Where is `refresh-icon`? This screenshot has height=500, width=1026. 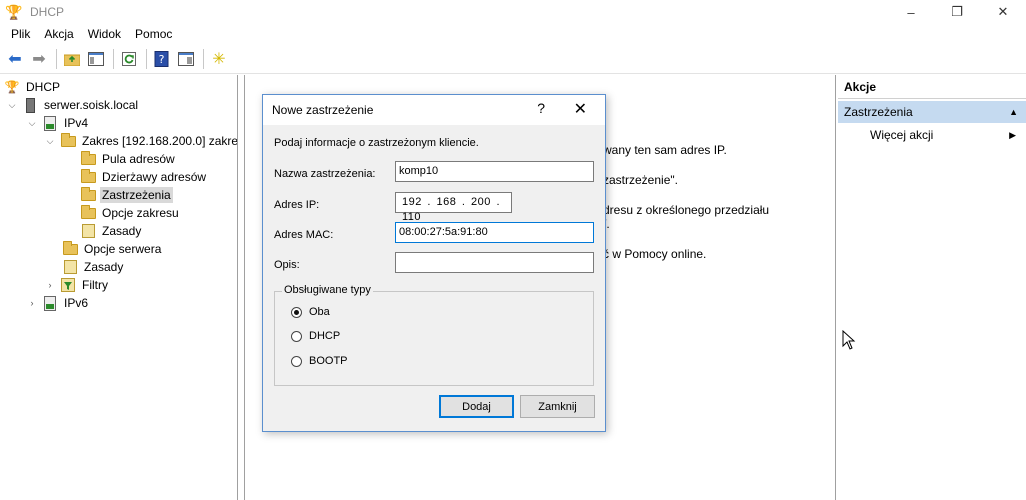
refresh-icon is located at coordinates (129, 59).